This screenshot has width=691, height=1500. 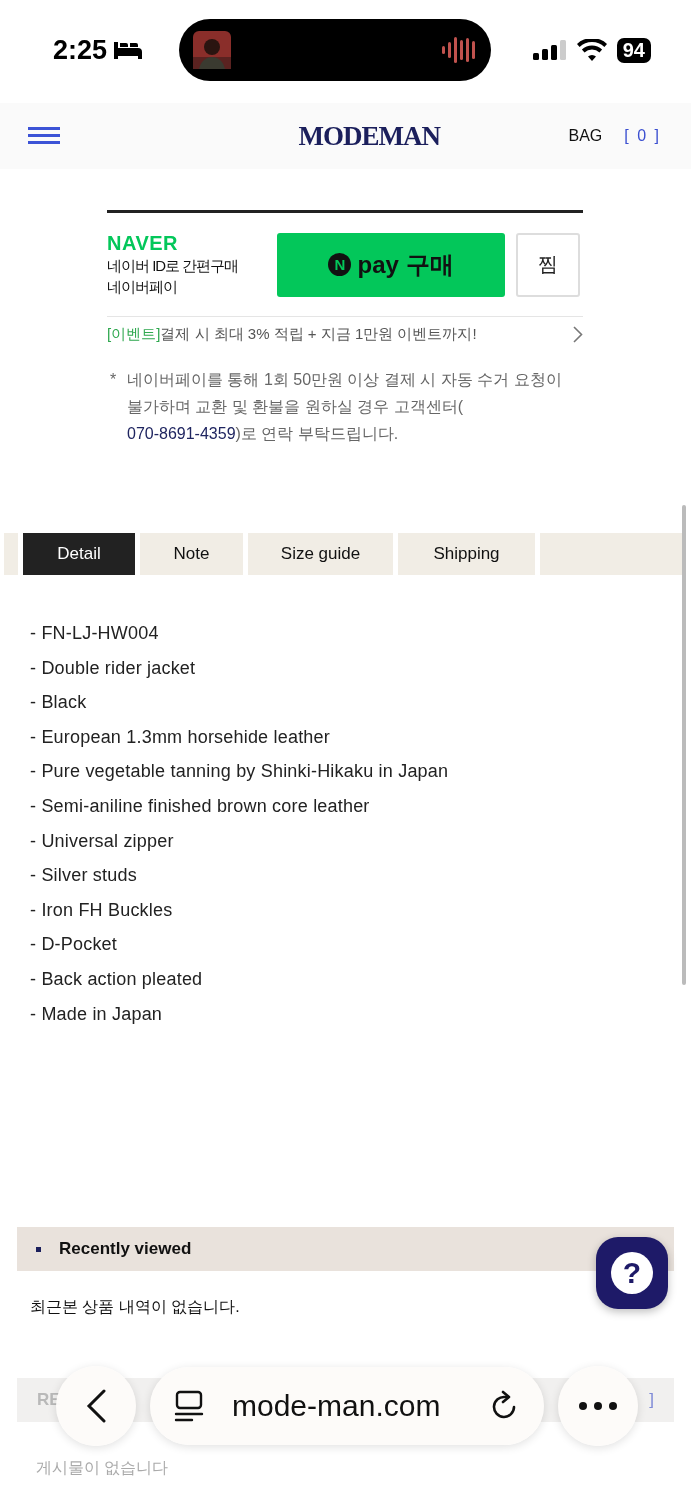 I want to click on bag-count: [ 0 ], so click(x=642, y=136).